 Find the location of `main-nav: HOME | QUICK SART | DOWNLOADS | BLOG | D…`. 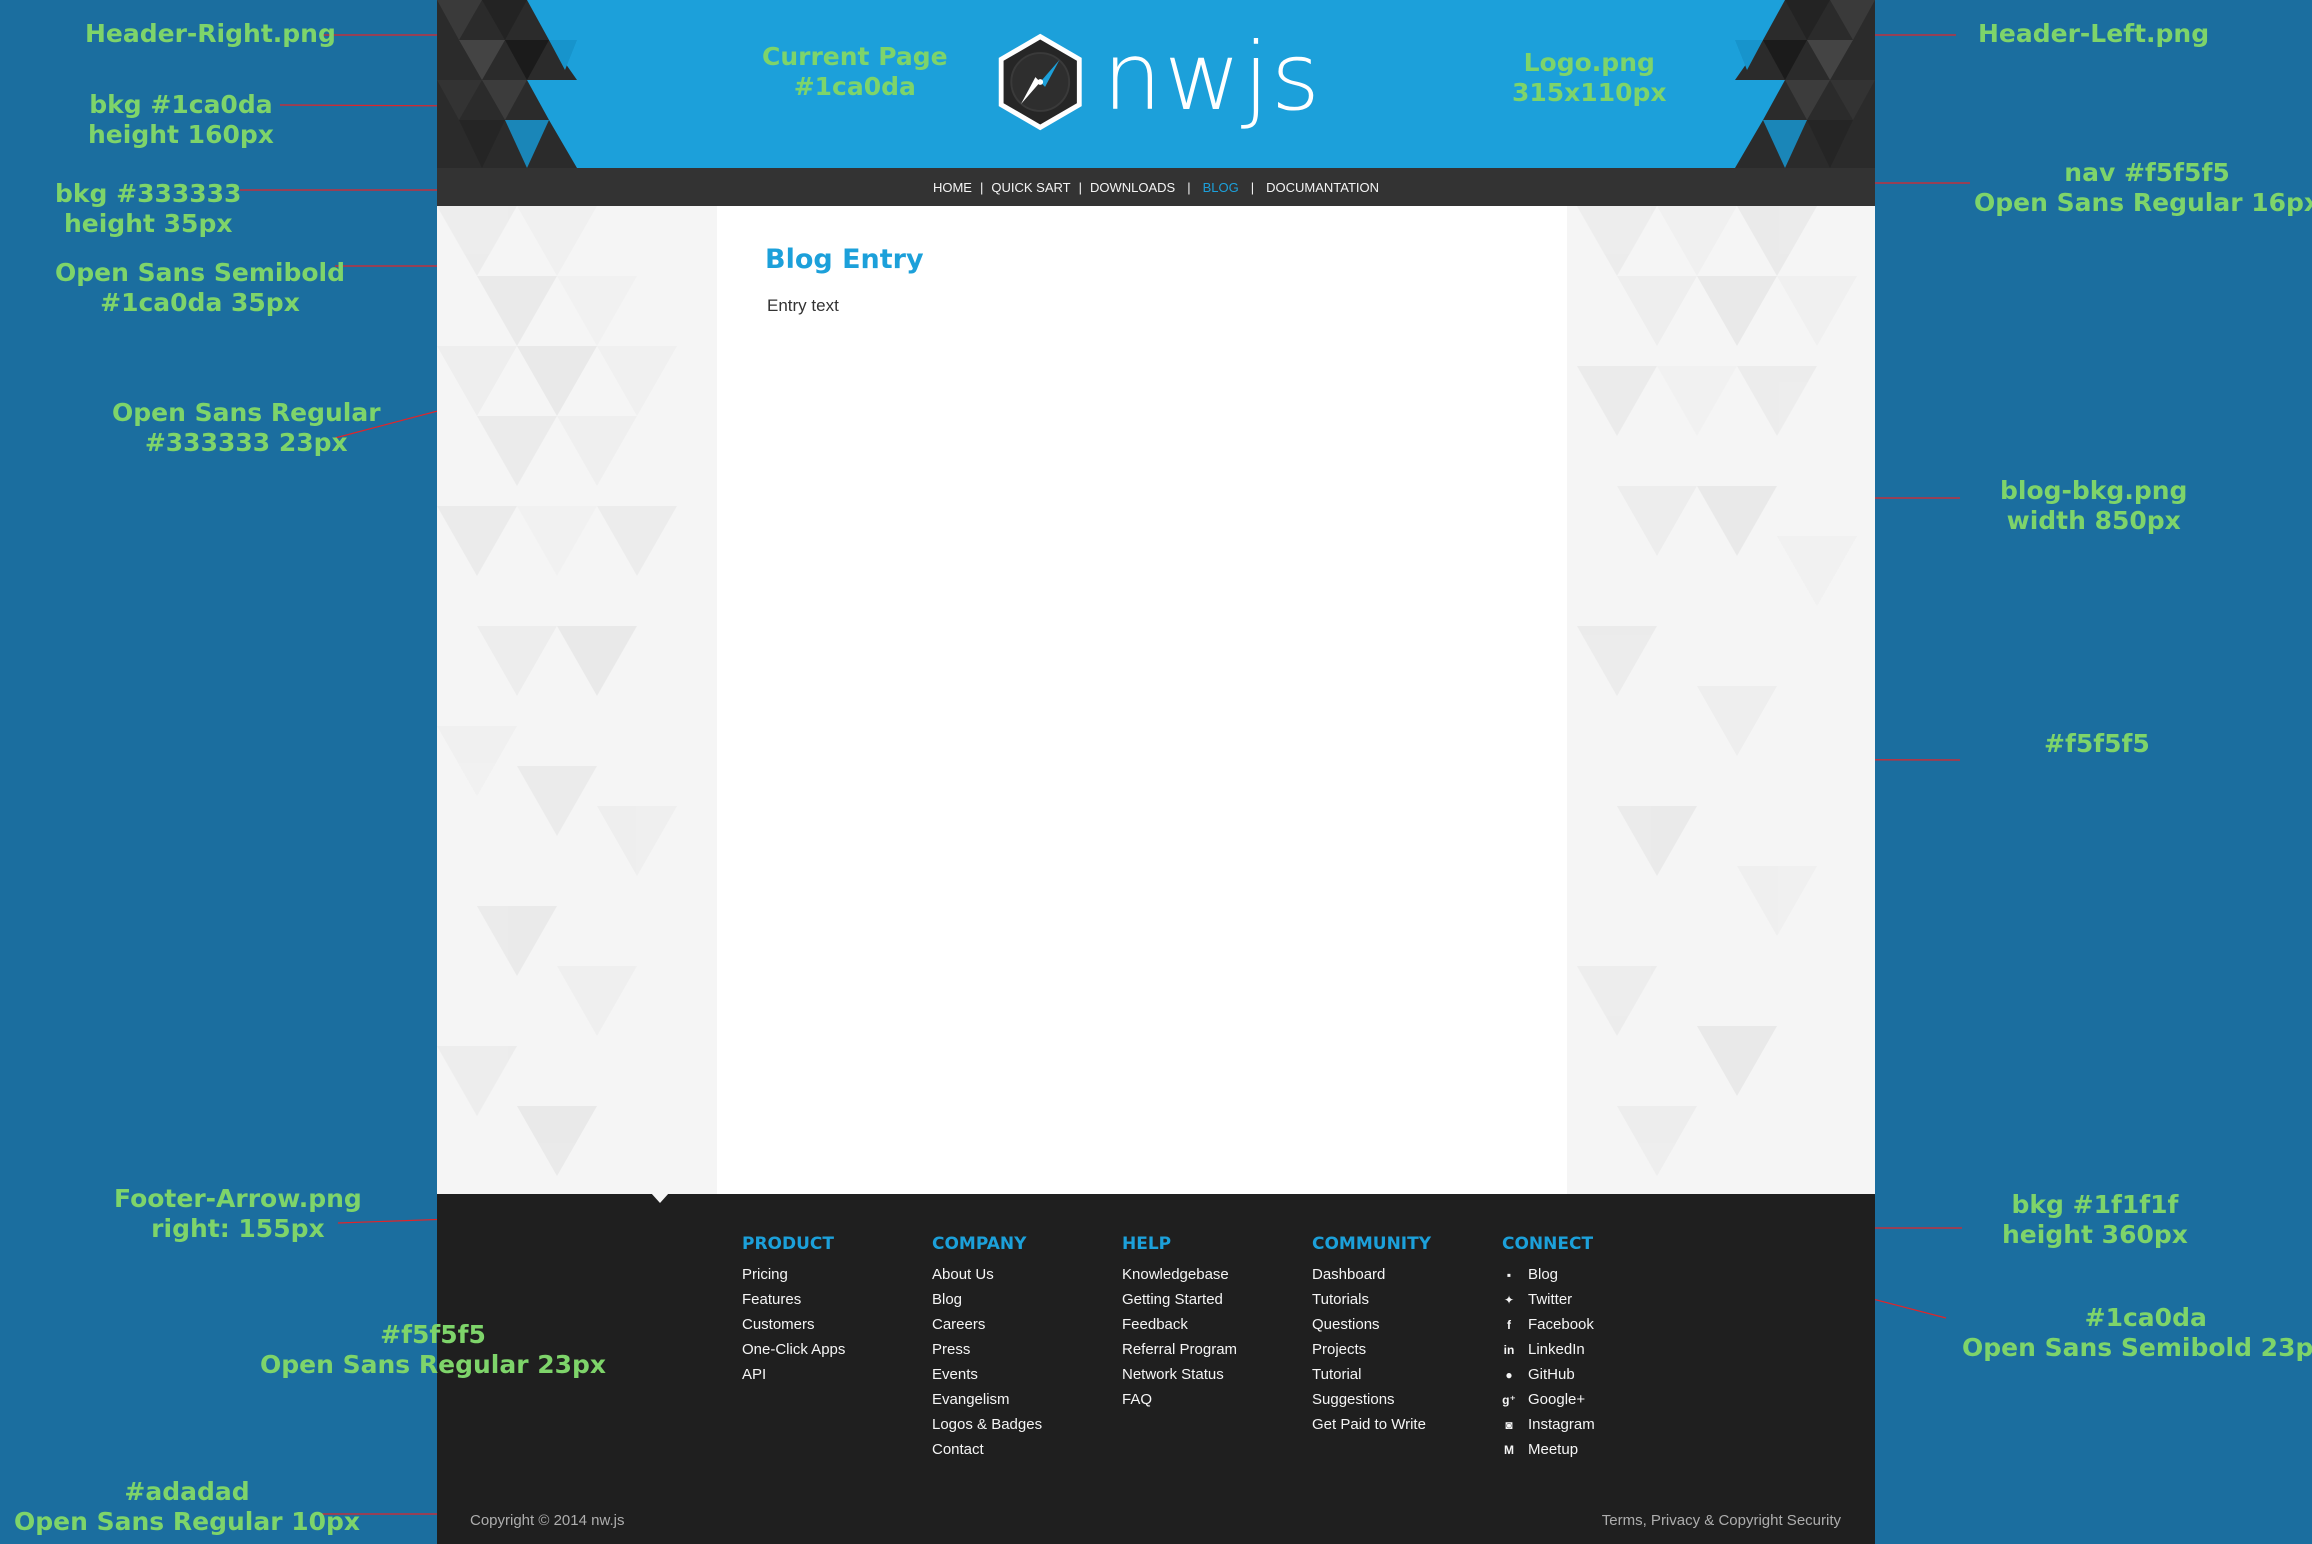

main-nav: HOME | QUICK SART | DOWNLOADS | BLOG | D… is located at coordinates (1156, 187).